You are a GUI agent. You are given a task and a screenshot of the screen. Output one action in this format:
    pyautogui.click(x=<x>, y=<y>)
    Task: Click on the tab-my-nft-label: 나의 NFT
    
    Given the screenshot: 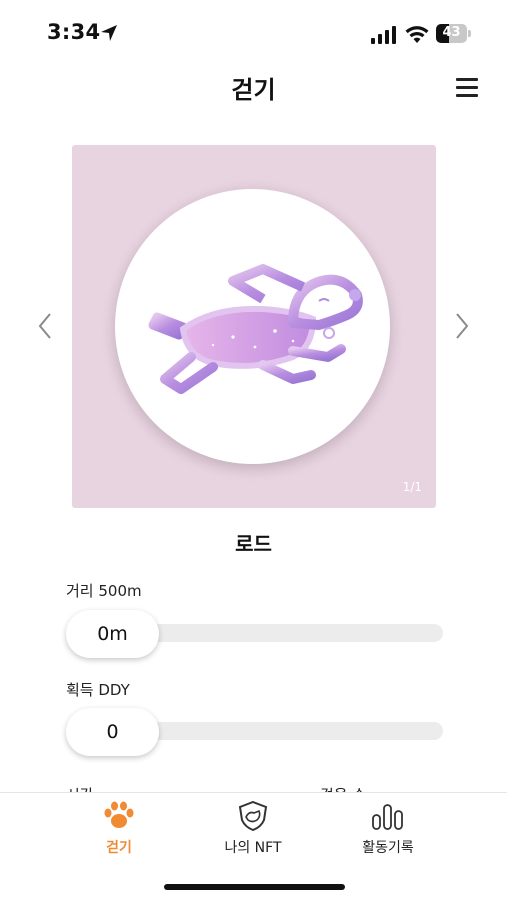 What is the action you would take?
    pyautogui.click(x=253, y=848)
    